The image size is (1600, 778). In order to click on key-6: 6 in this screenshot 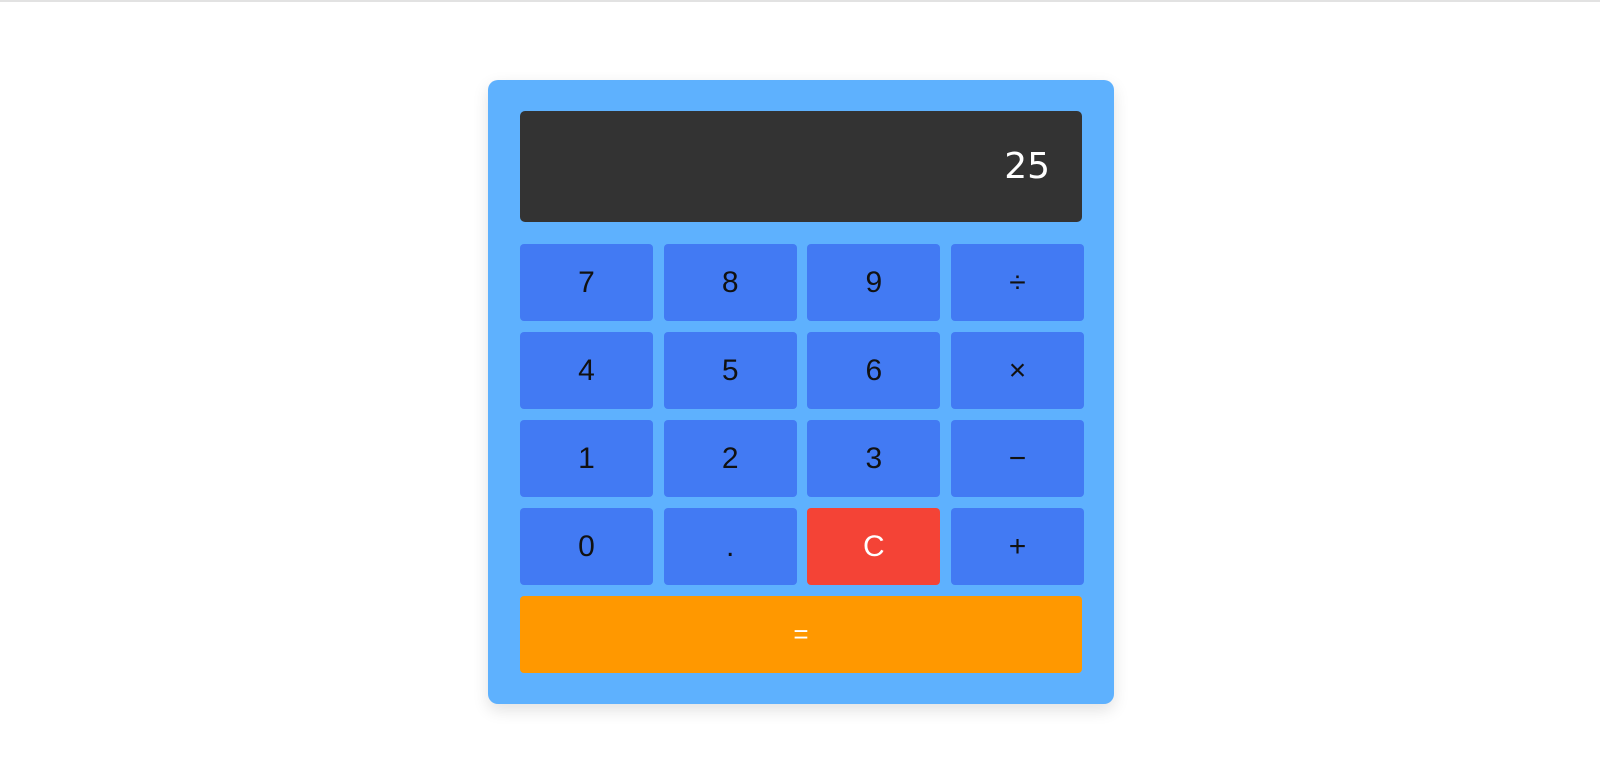, I will do `click(874, 370)`.